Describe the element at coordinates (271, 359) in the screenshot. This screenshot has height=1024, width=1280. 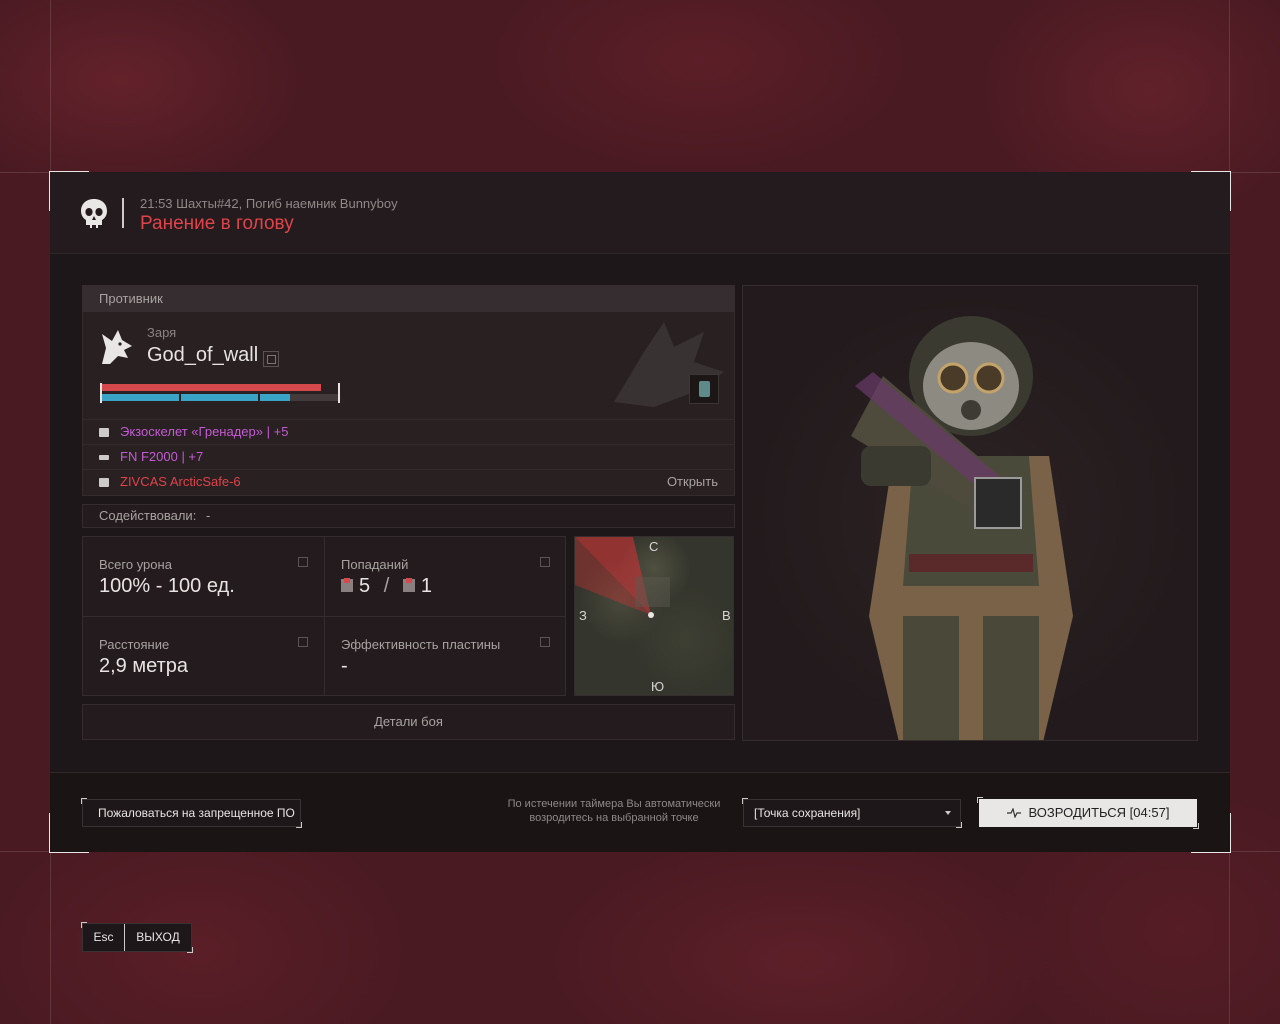
I see `copy-icon` at that location.